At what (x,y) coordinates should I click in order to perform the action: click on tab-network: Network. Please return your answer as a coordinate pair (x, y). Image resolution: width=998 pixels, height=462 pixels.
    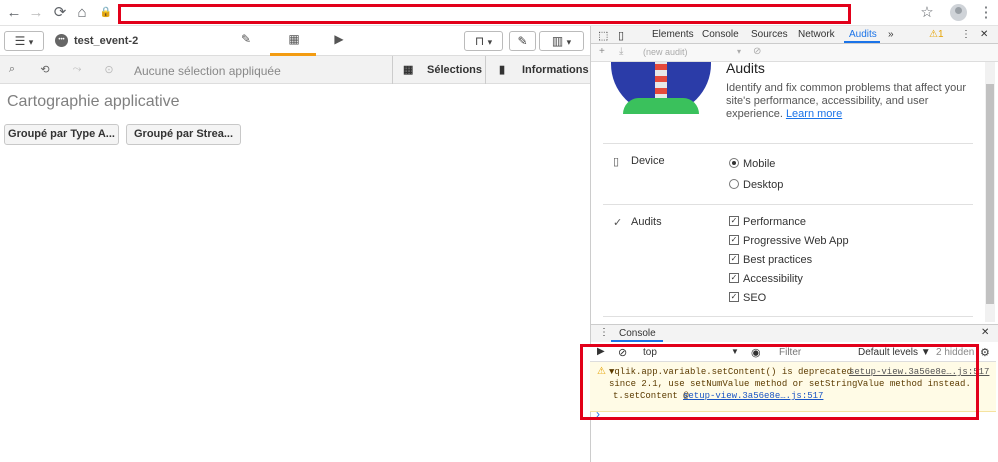
    Looking at the image, I should click on (816, 34).